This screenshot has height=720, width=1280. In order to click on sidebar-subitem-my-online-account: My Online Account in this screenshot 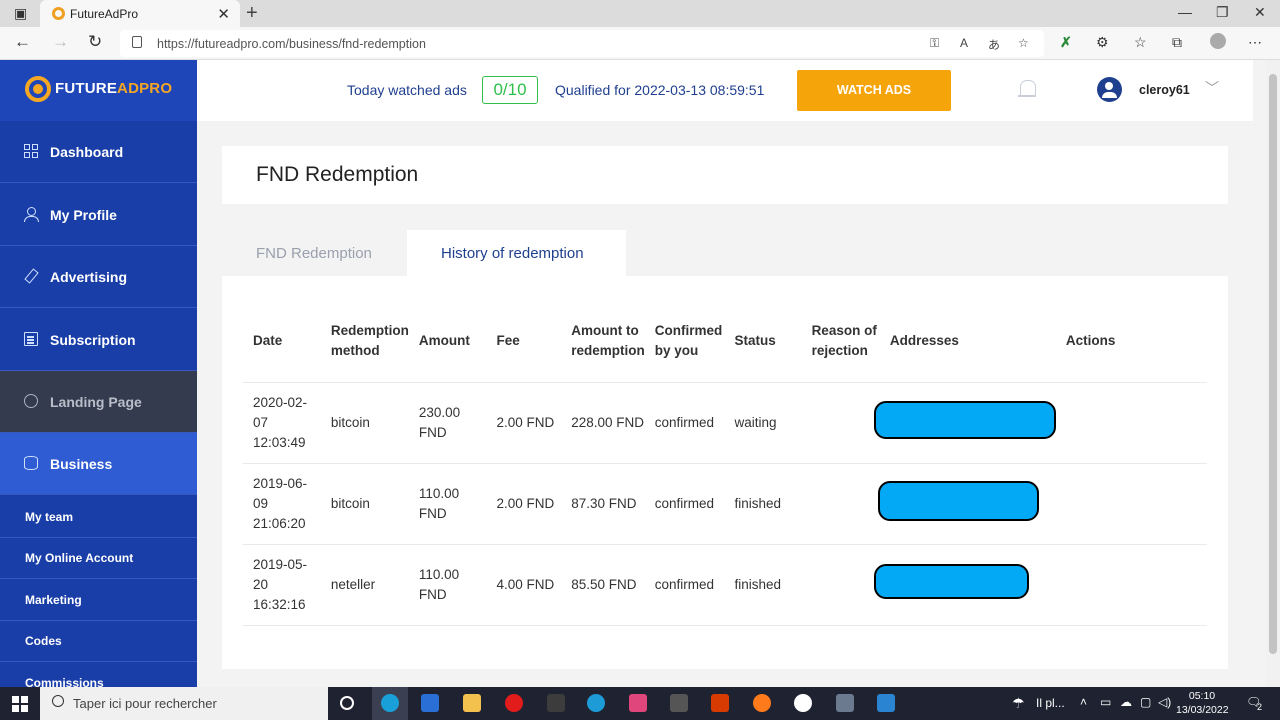, I will do `click(98, 558)`.